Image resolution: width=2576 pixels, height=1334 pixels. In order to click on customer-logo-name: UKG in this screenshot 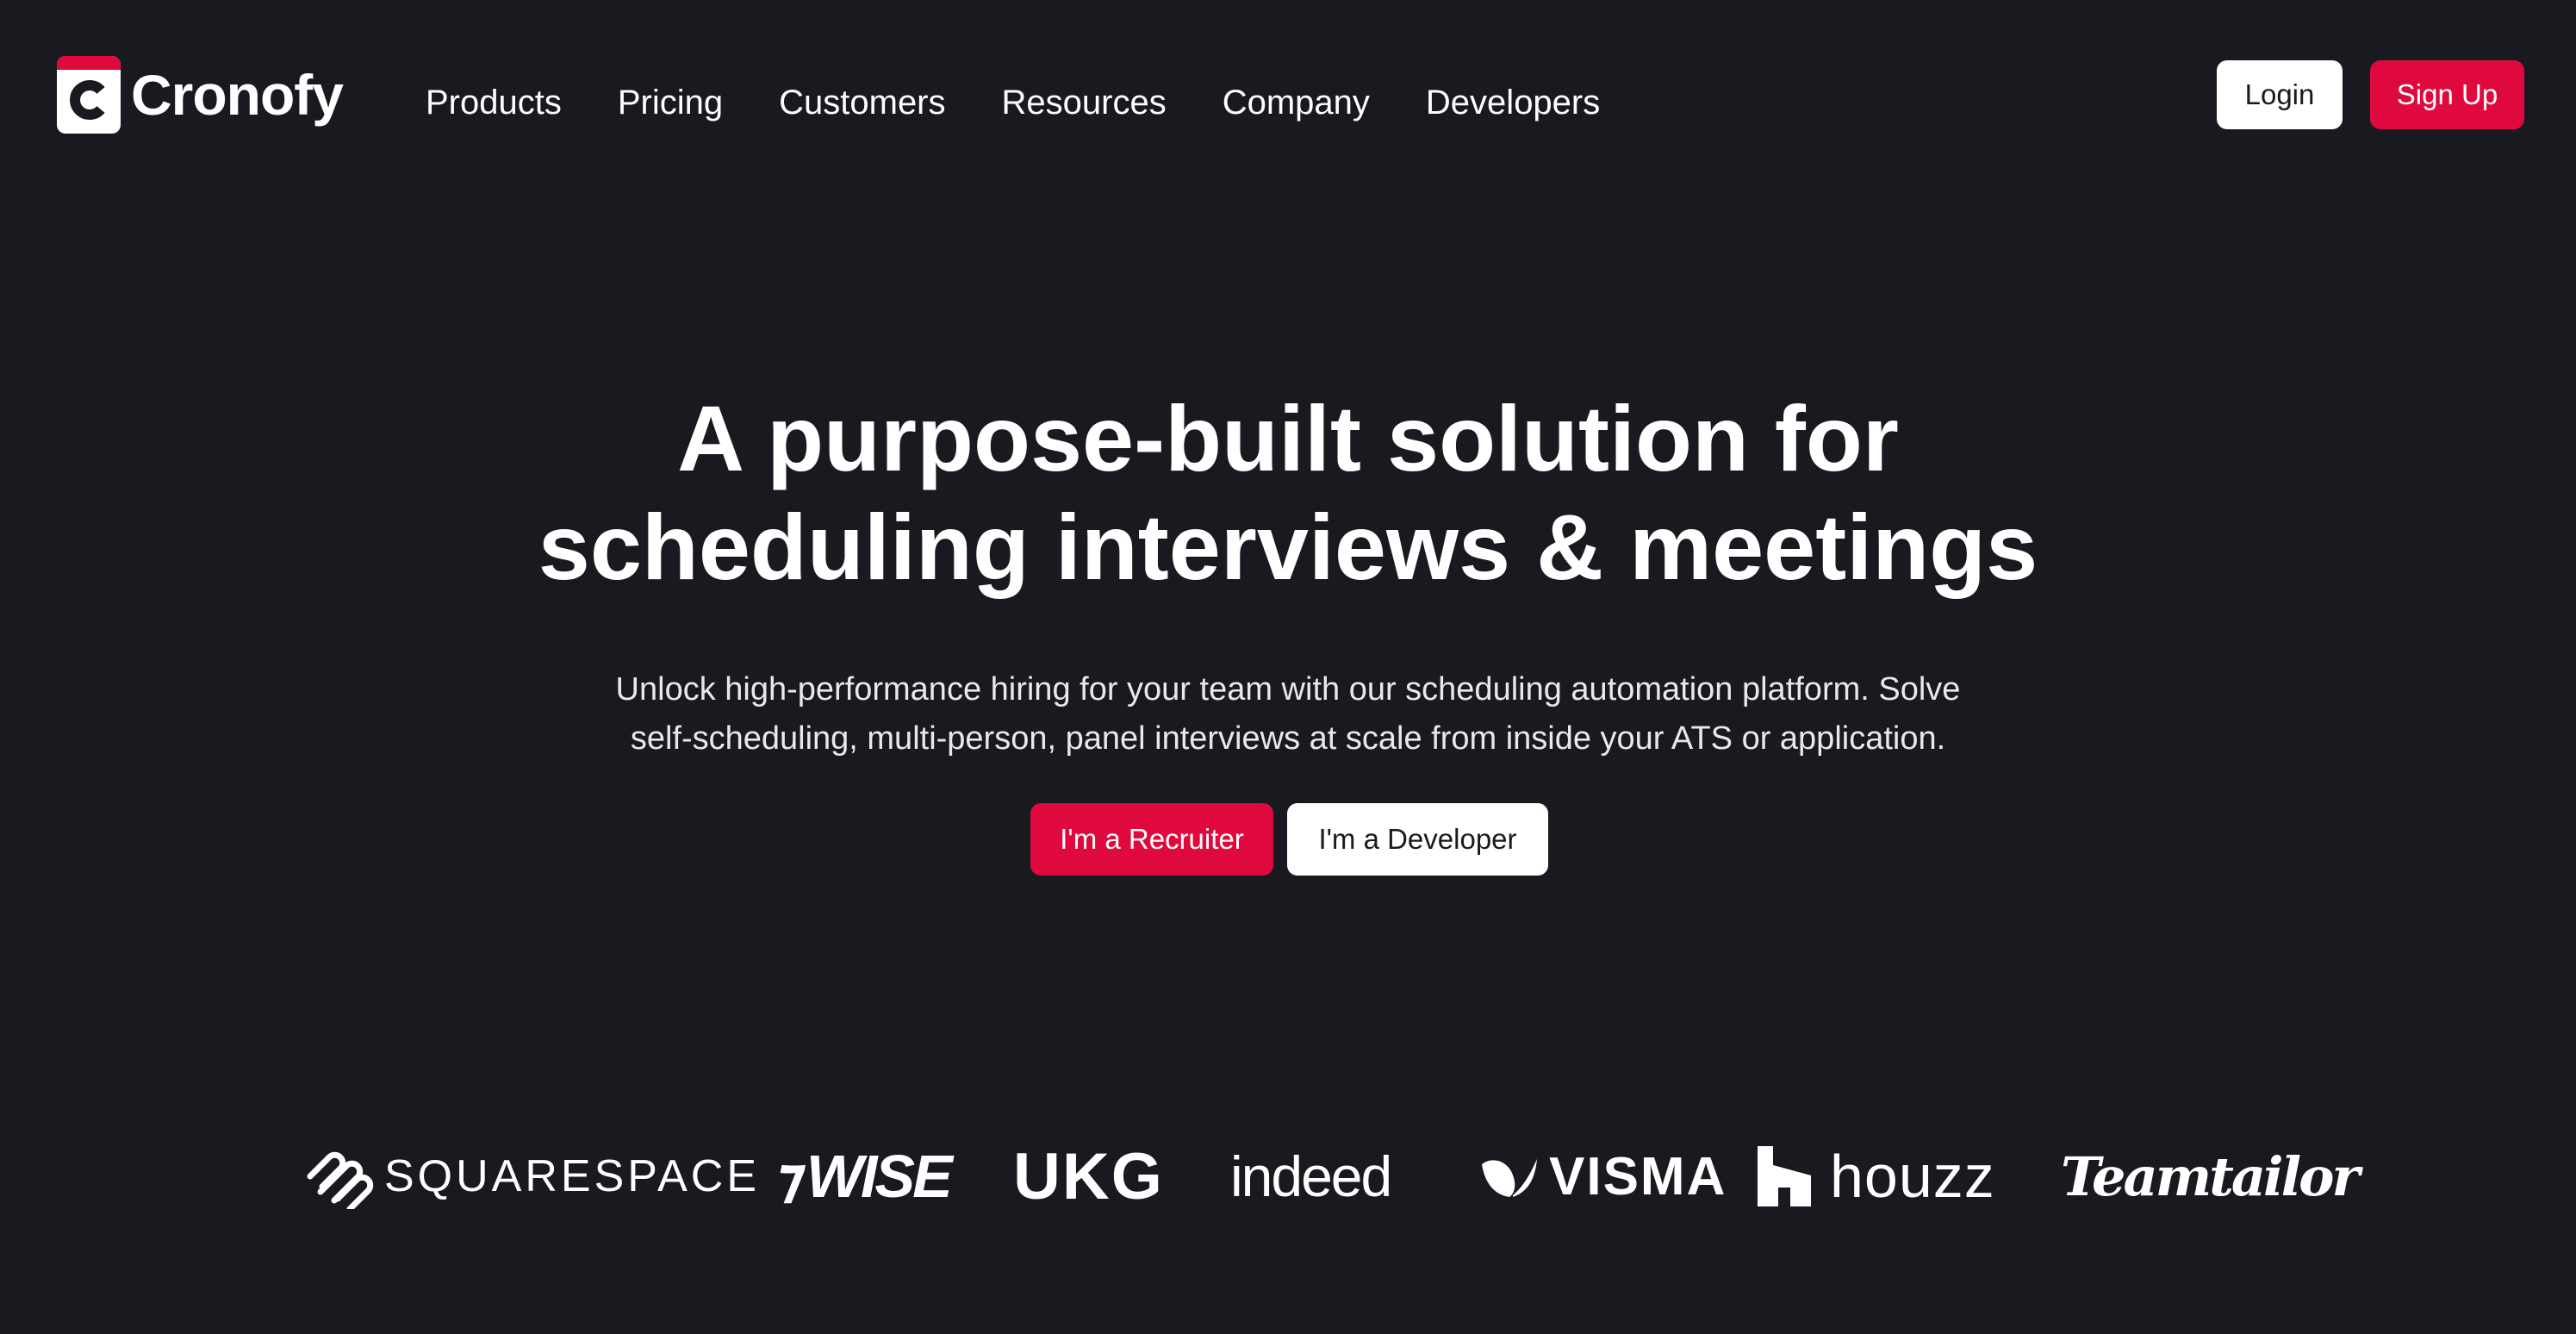, I will do `click(1088, 1176)`.